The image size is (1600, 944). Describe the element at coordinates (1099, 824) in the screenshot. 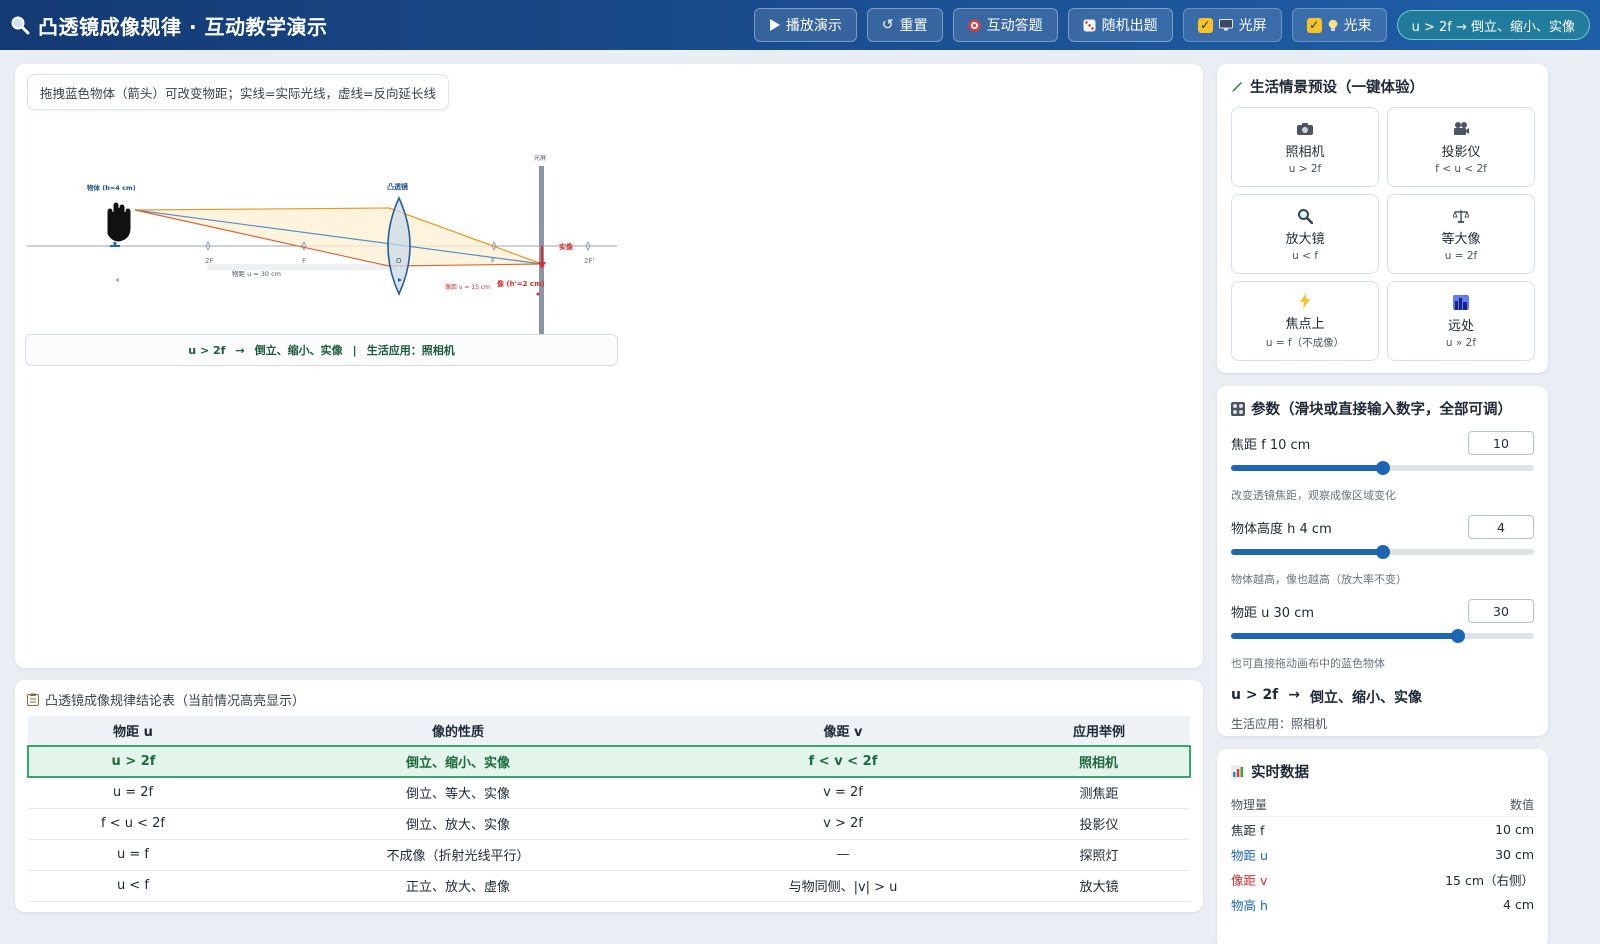

I see `table-cell: 投影仪` at that location.